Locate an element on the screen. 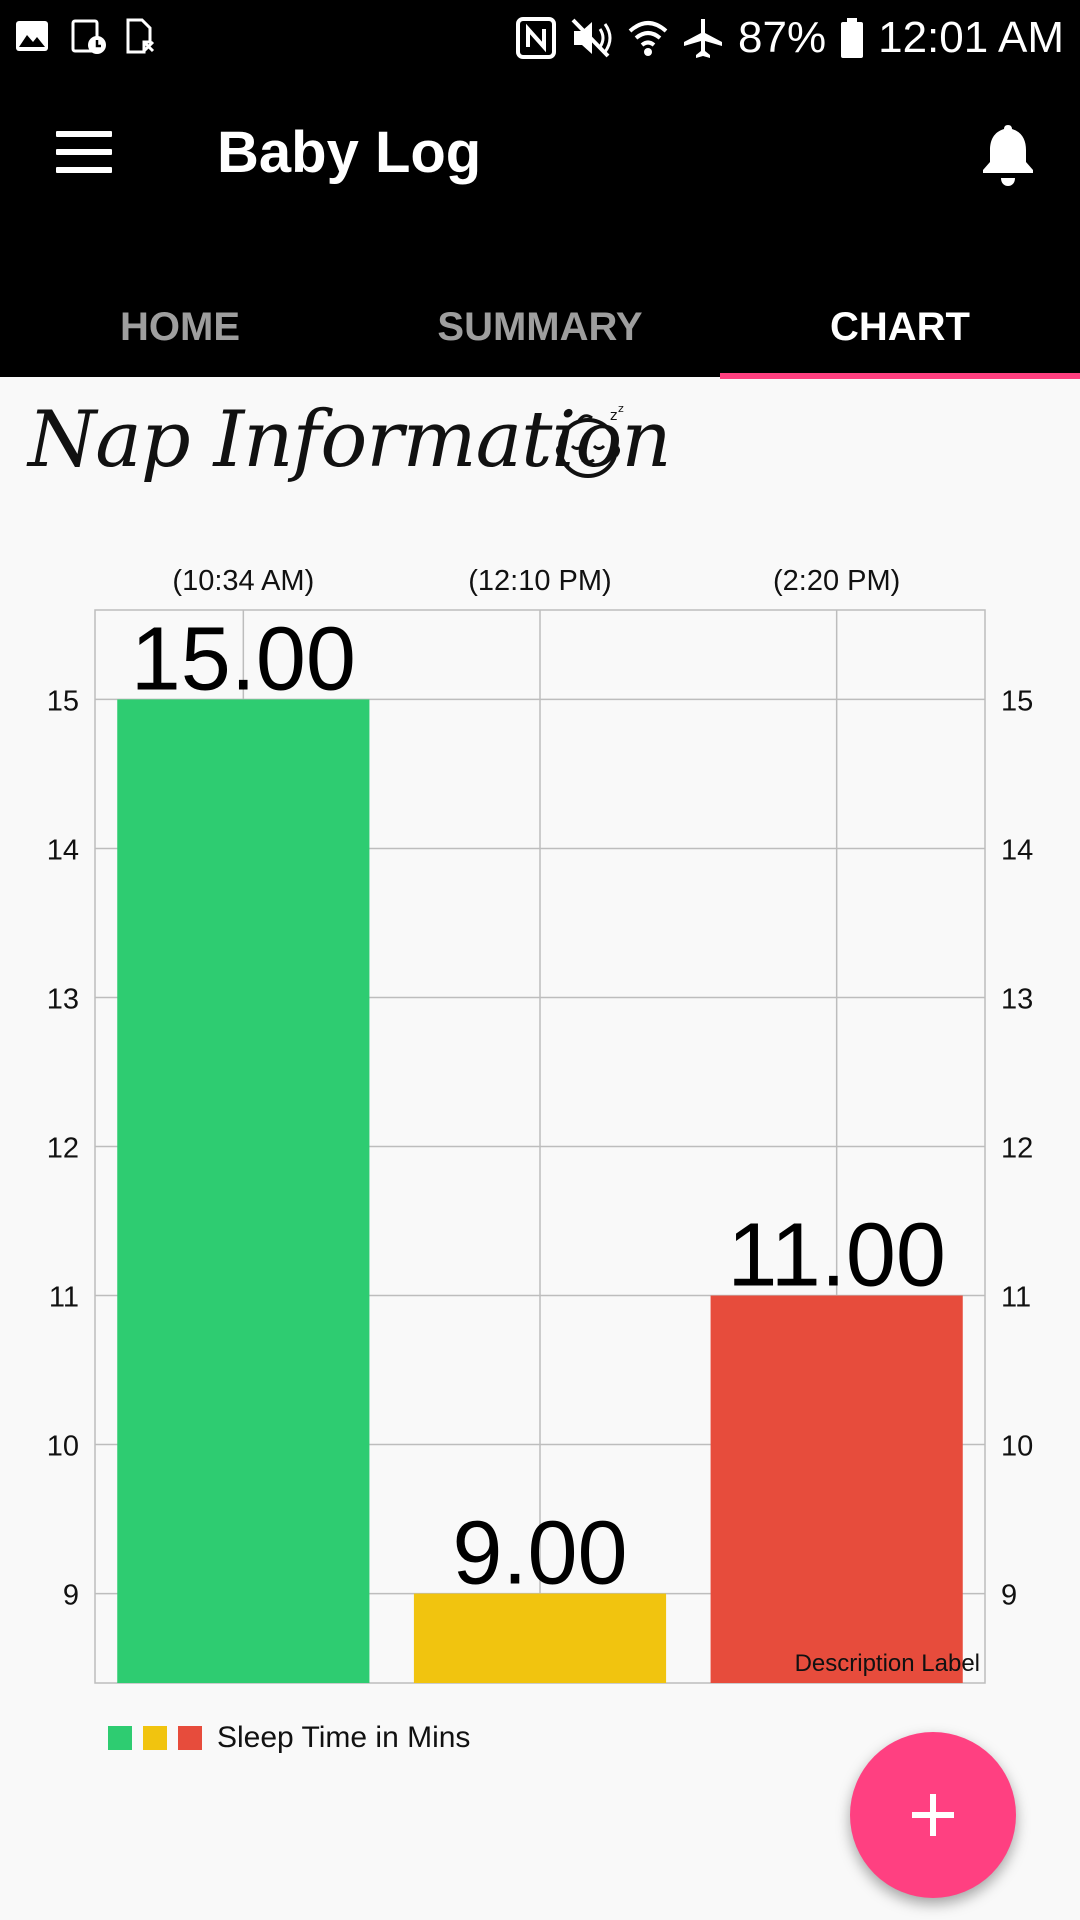 The height and width of the screenshot is (1920, 1080). chart-description-label: Description Label is located at coordinates (887, 1663).